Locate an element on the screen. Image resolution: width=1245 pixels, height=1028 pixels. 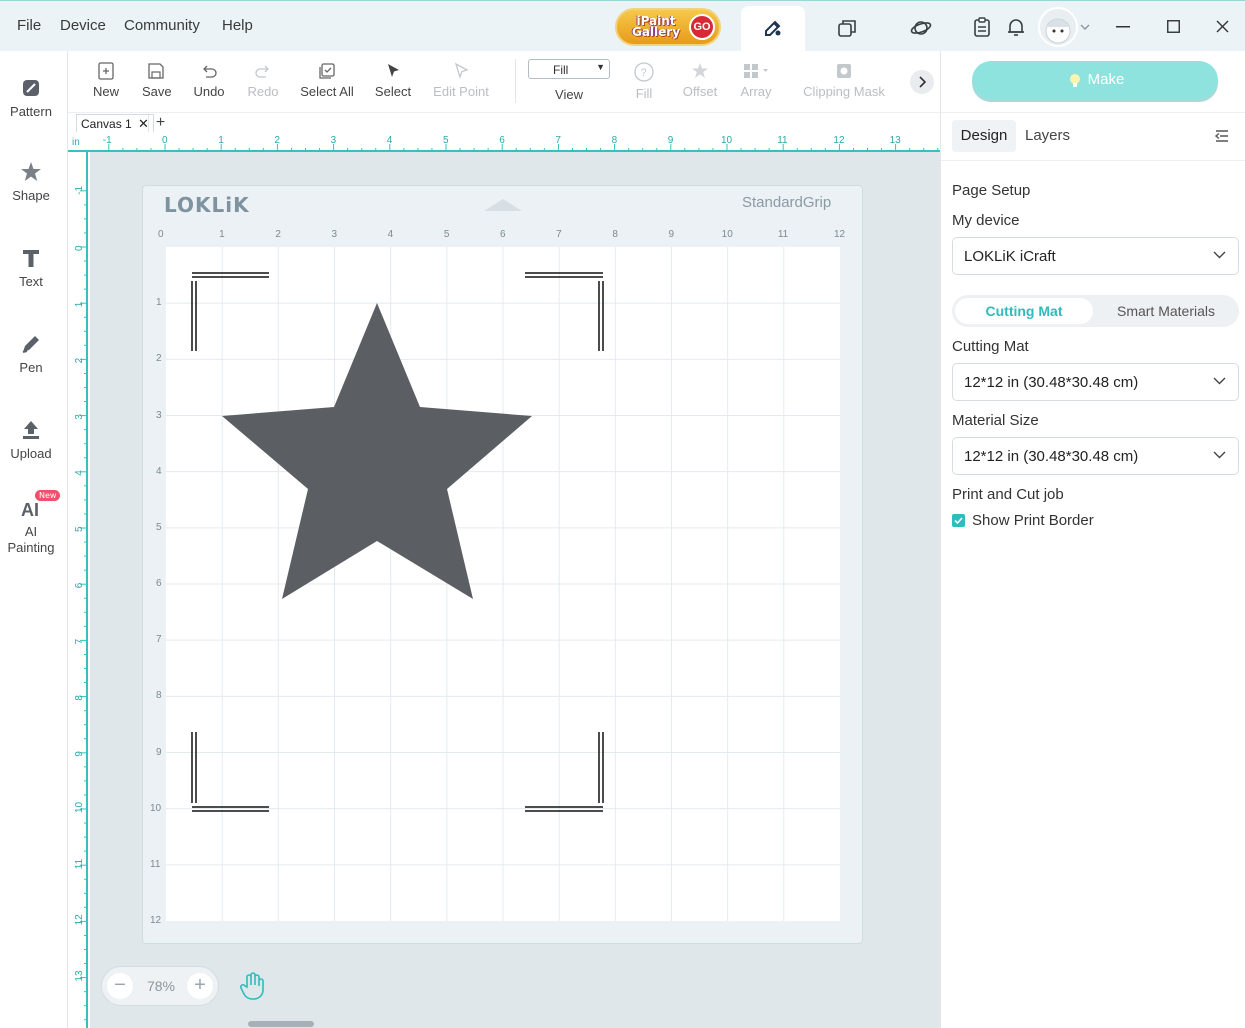
cutting-mat-dropdown: 12*12 in (30.48*30.48 cm) is located at coordinates (1095, 382).